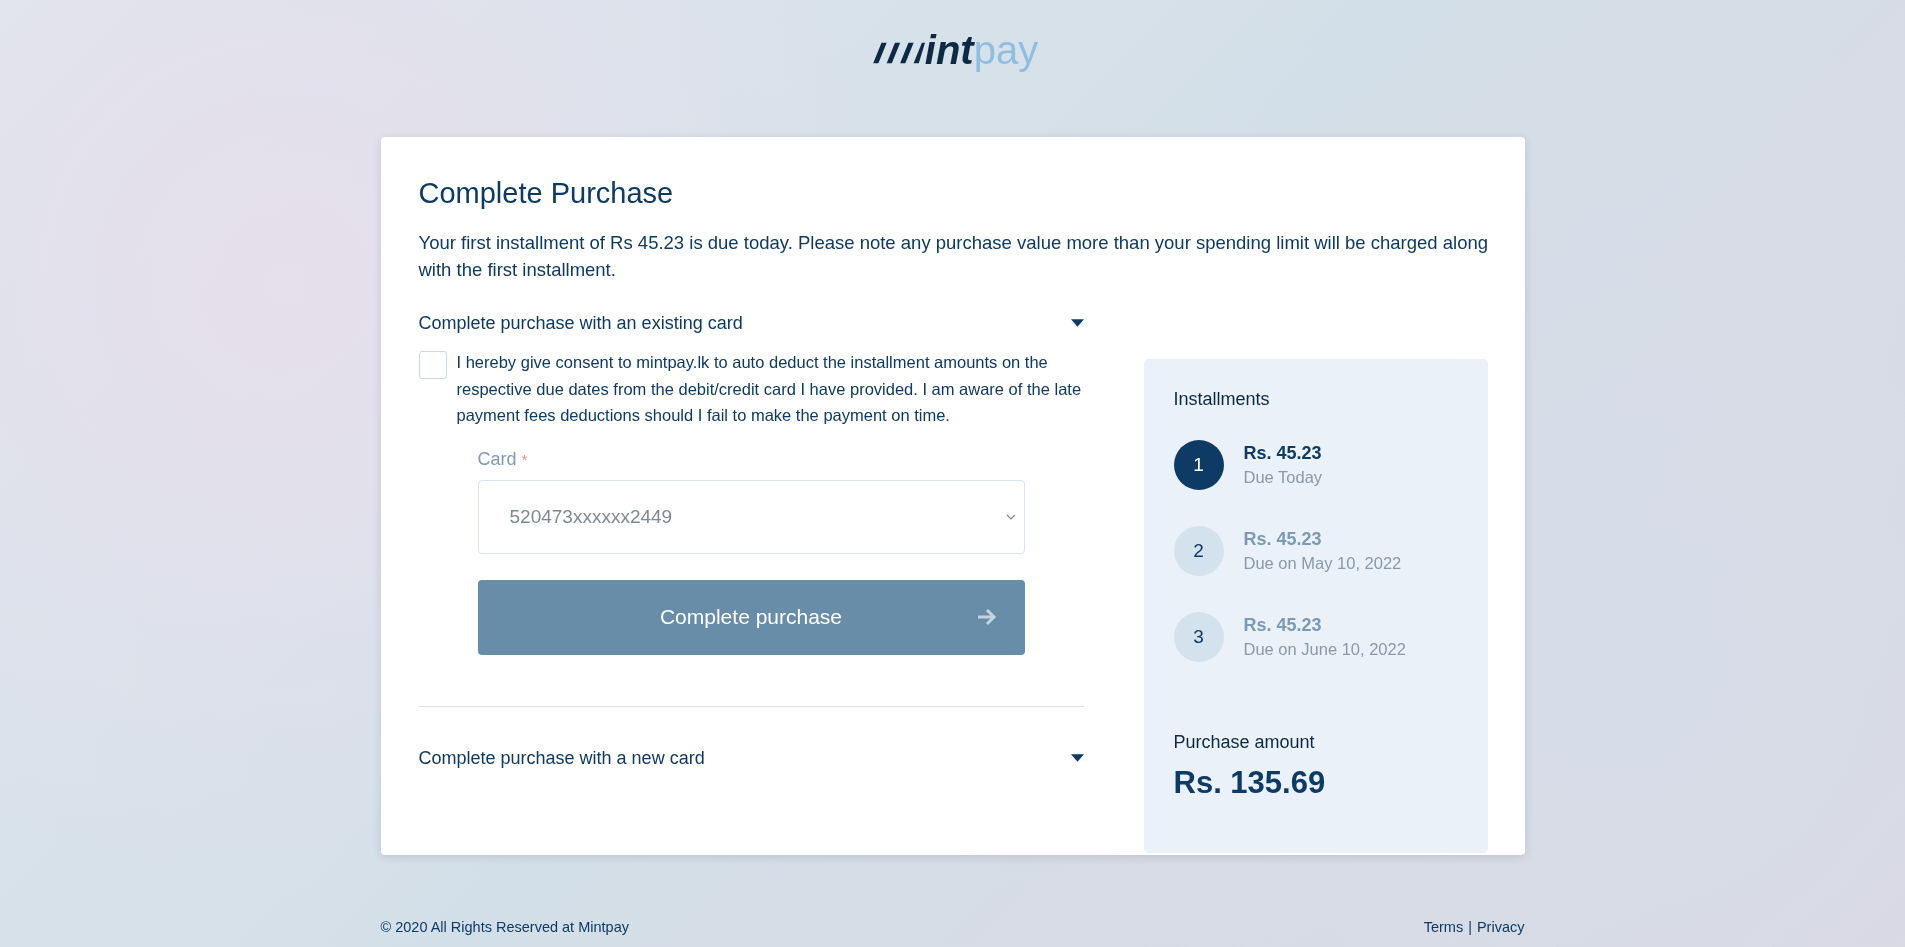 The image size is (1905, 947). Describe the element at coordinates (1244, 742) in the screenshot. I see `total-label: Purchase amount` at that location.